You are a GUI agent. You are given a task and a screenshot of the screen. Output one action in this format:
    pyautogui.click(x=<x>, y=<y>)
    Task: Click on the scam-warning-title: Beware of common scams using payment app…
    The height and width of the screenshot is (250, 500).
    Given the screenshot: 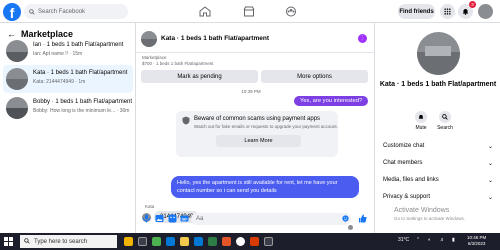 What is the action you would take?
    pyautogui.click(x=257, y=119)
    